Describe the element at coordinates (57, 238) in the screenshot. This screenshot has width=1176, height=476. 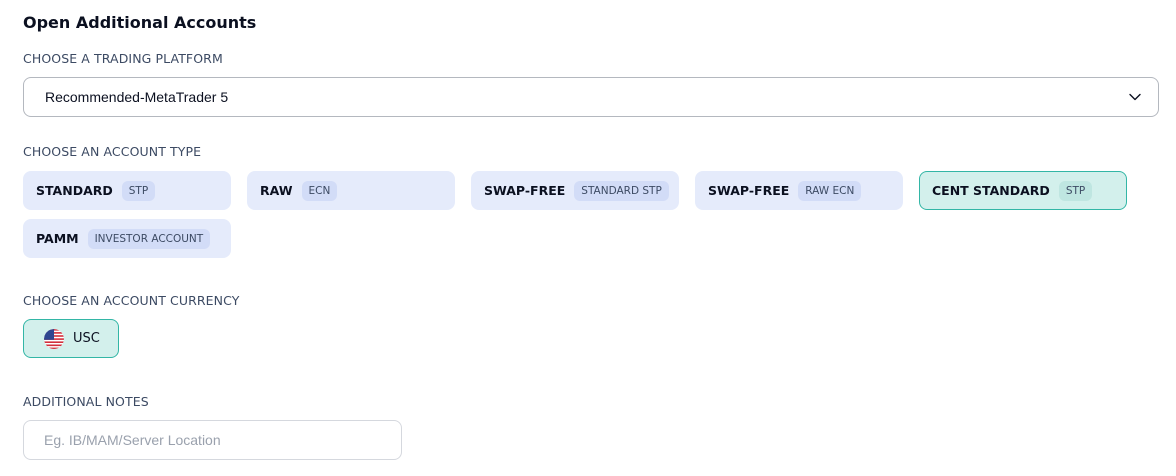
I see `account-option-name: PAMM` at that location.